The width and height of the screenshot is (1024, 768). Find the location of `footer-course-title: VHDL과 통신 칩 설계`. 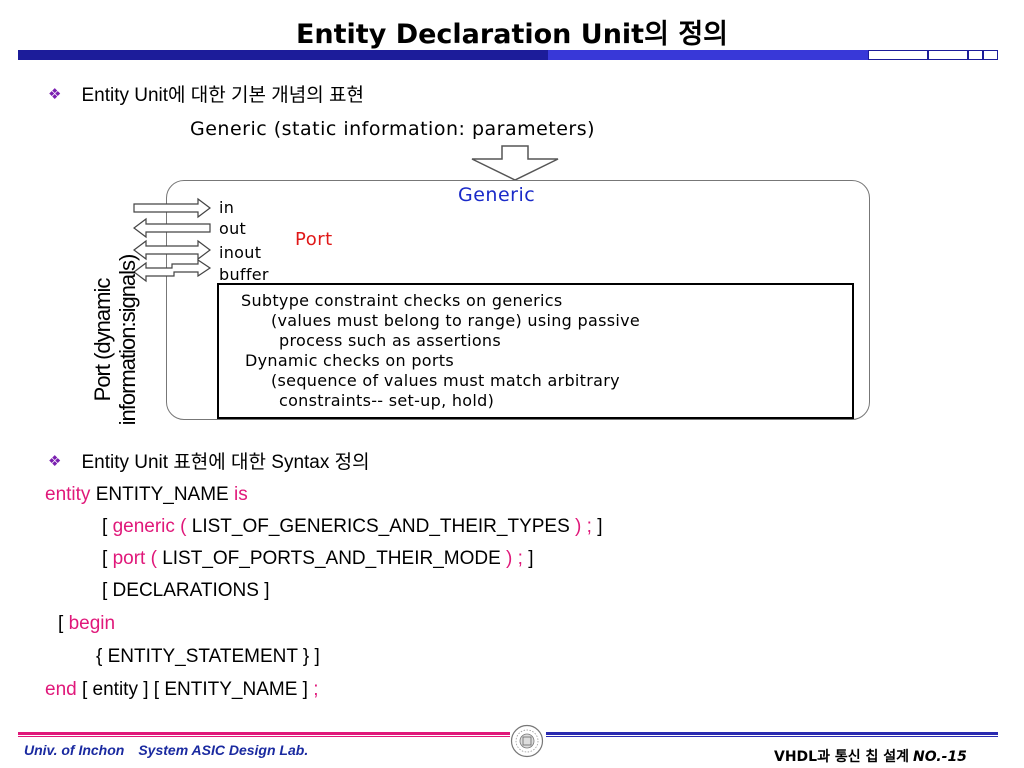

footer-course-title: VHDL과 통신 칩 설계 is located at coordinates (841, 757).